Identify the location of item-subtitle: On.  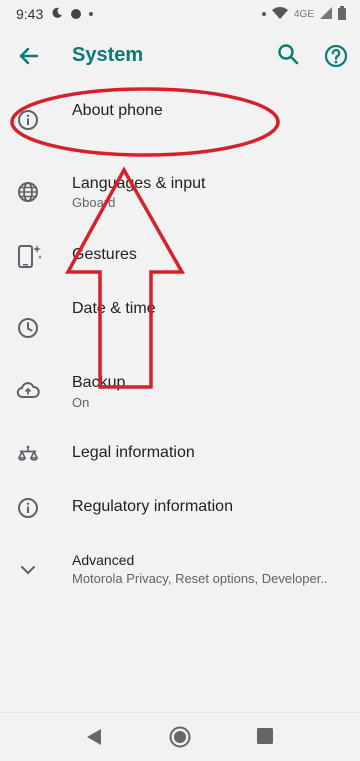
(81, 402).